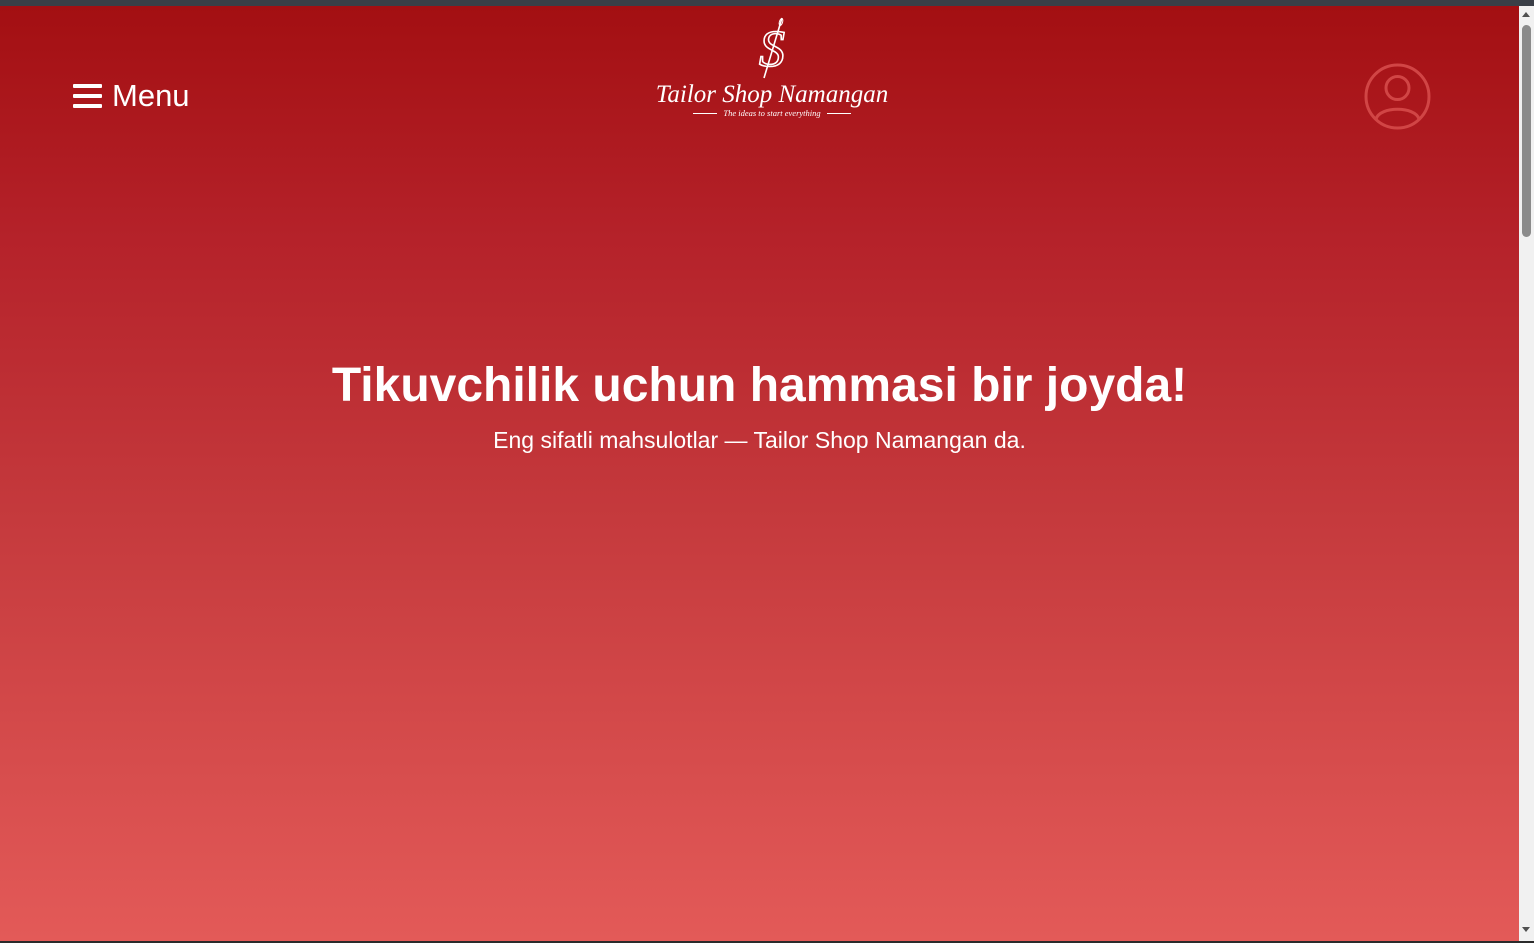 The image size is (1534, 943). Describe the element at coordinates (772, 94) in the screenshot. I see `logo-name: Tailor Shop Namangan` at that location.